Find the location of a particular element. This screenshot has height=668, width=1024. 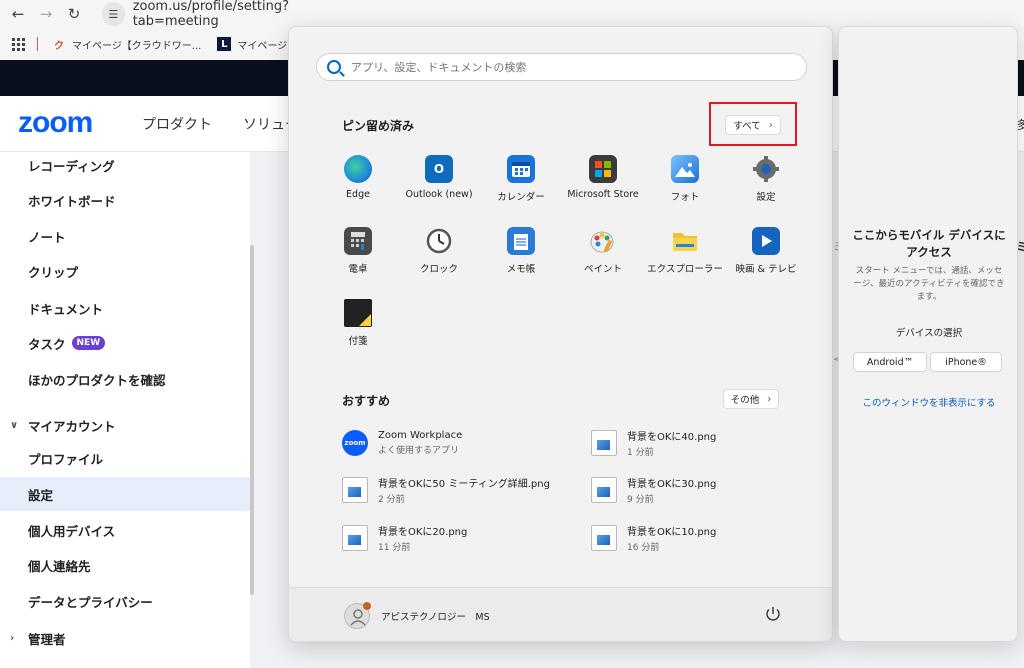

sidebar-item-tasks: タスク NEW is located at coordinates (125, 343).